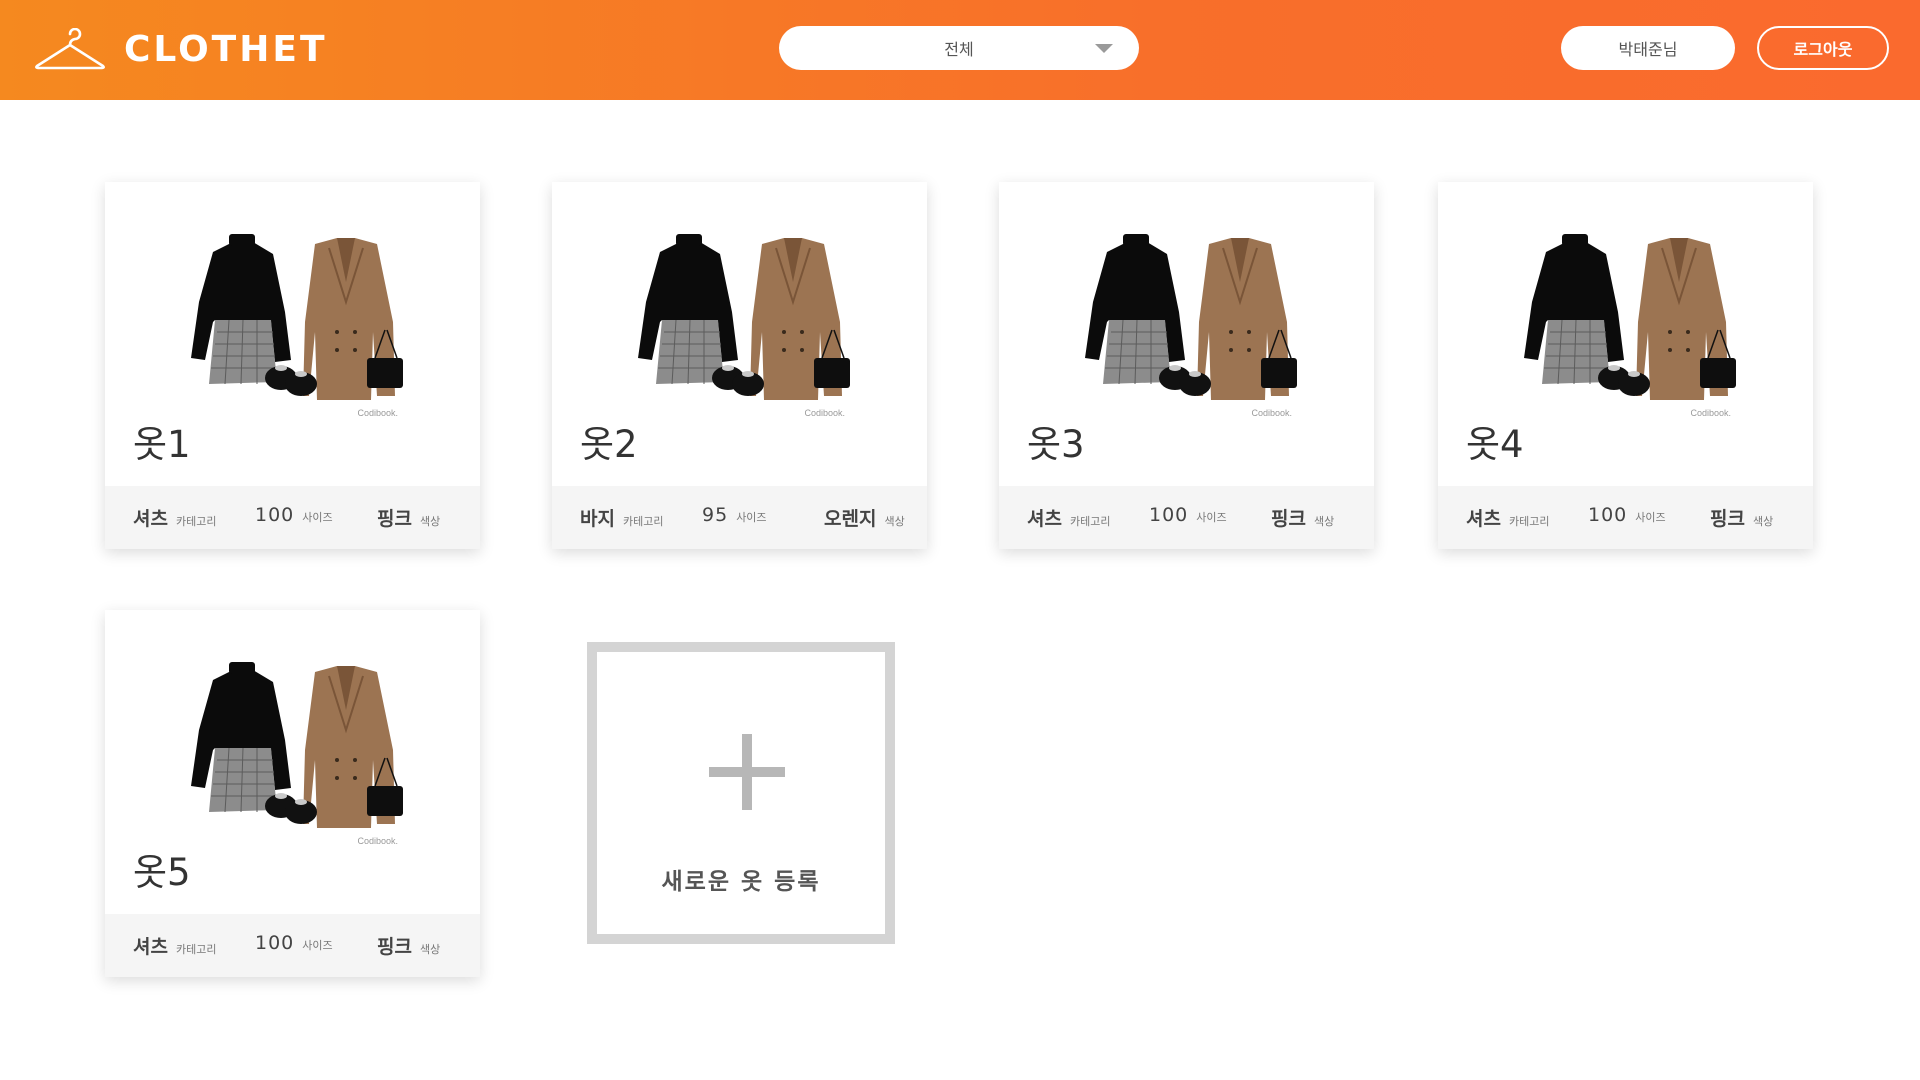 The image size is (1920, 1080). What do you see at coordinates (609, 444) in the screenshot?
I see `clothes-name: 옷2` at bounding box center [609, 444].